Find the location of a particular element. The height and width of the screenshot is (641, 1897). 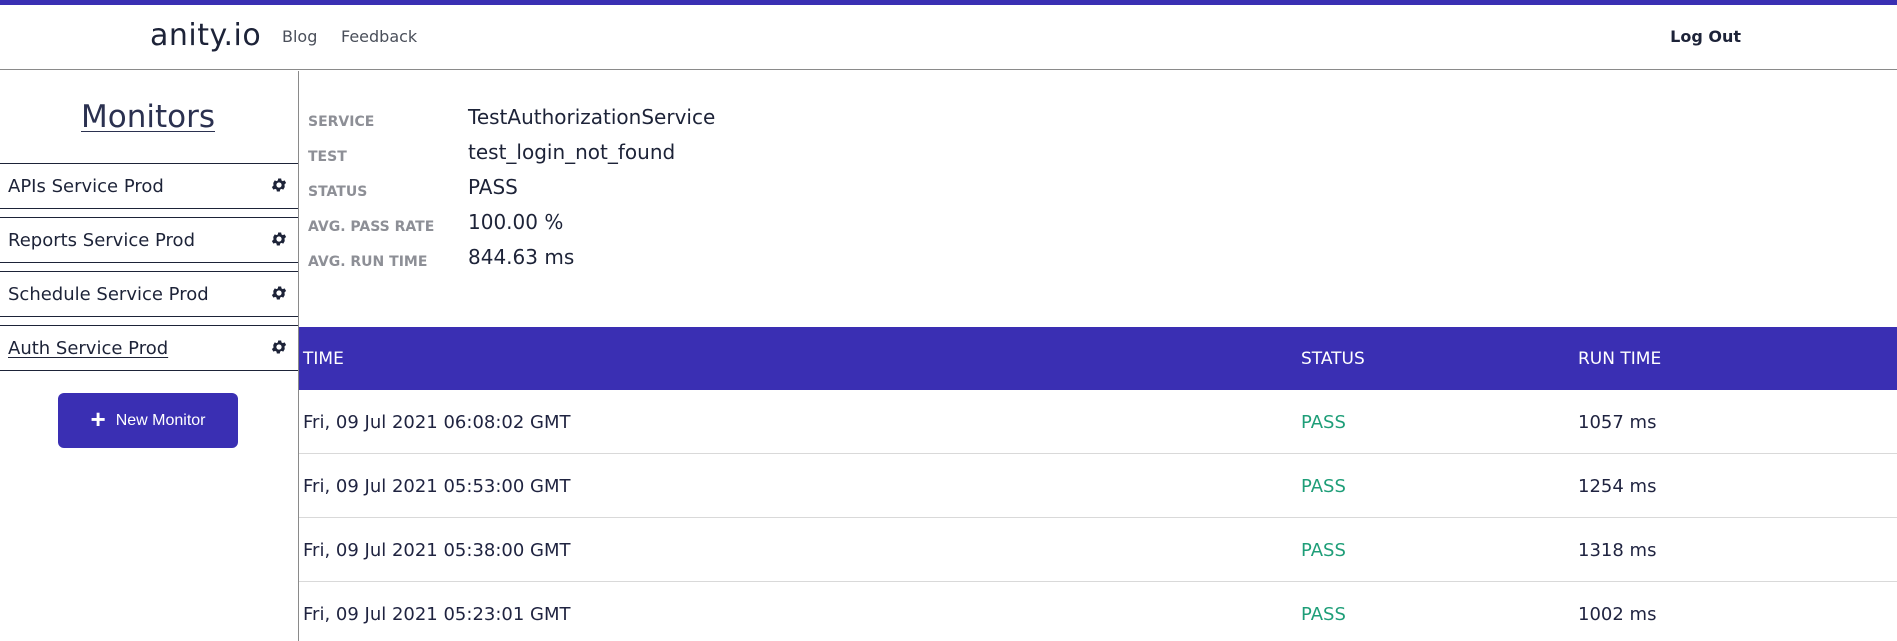

new-monitor-button: + New Monitor is located at coordinates (148, 420).